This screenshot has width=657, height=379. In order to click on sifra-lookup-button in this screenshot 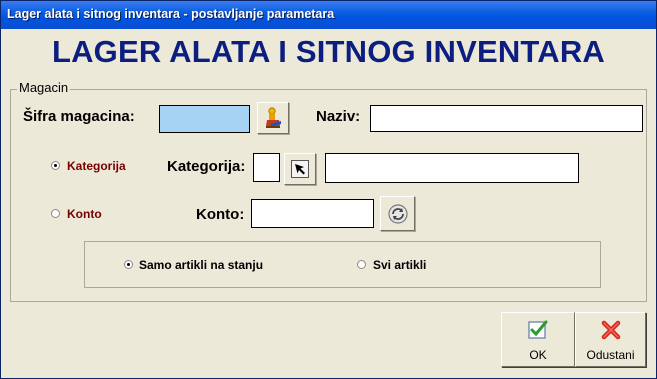, I will do `click(273, 118)`.